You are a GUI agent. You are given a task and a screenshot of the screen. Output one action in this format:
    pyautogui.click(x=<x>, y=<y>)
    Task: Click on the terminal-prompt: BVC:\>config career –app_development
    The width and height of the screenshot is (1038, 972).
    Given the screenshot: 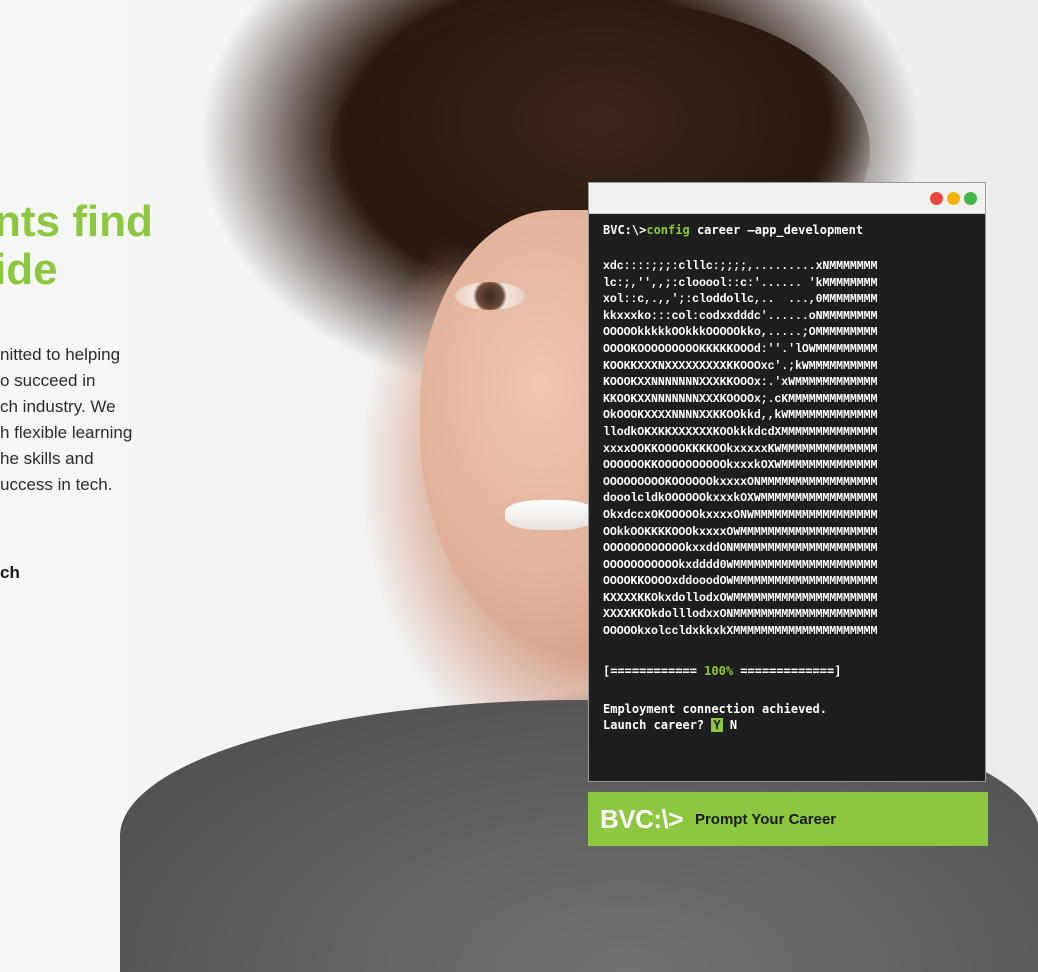 What is the action you would take?
    pyautogui.click(x=789, y=230)
    